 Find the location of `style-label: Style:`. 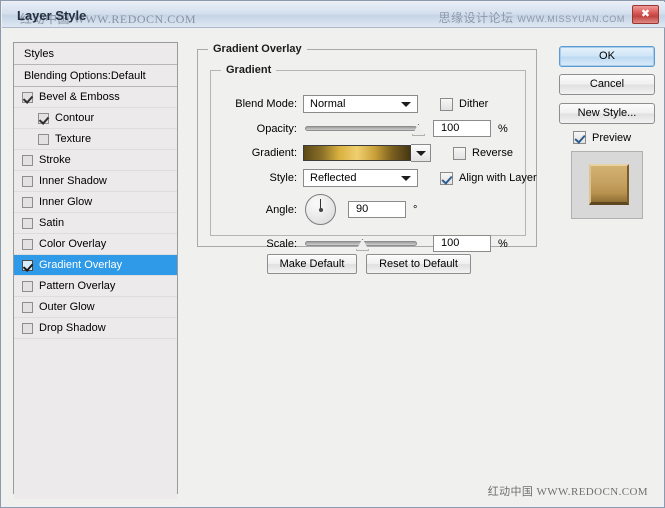

style-label: Style: is located at coordinates (283, 178).